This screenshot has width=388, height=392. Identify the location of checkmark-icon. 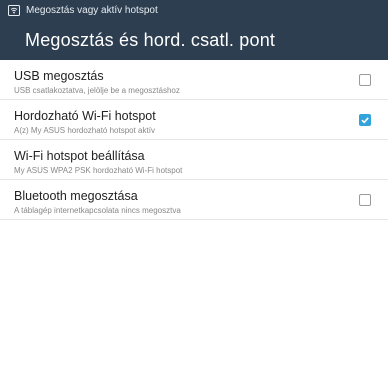
(365, 120).